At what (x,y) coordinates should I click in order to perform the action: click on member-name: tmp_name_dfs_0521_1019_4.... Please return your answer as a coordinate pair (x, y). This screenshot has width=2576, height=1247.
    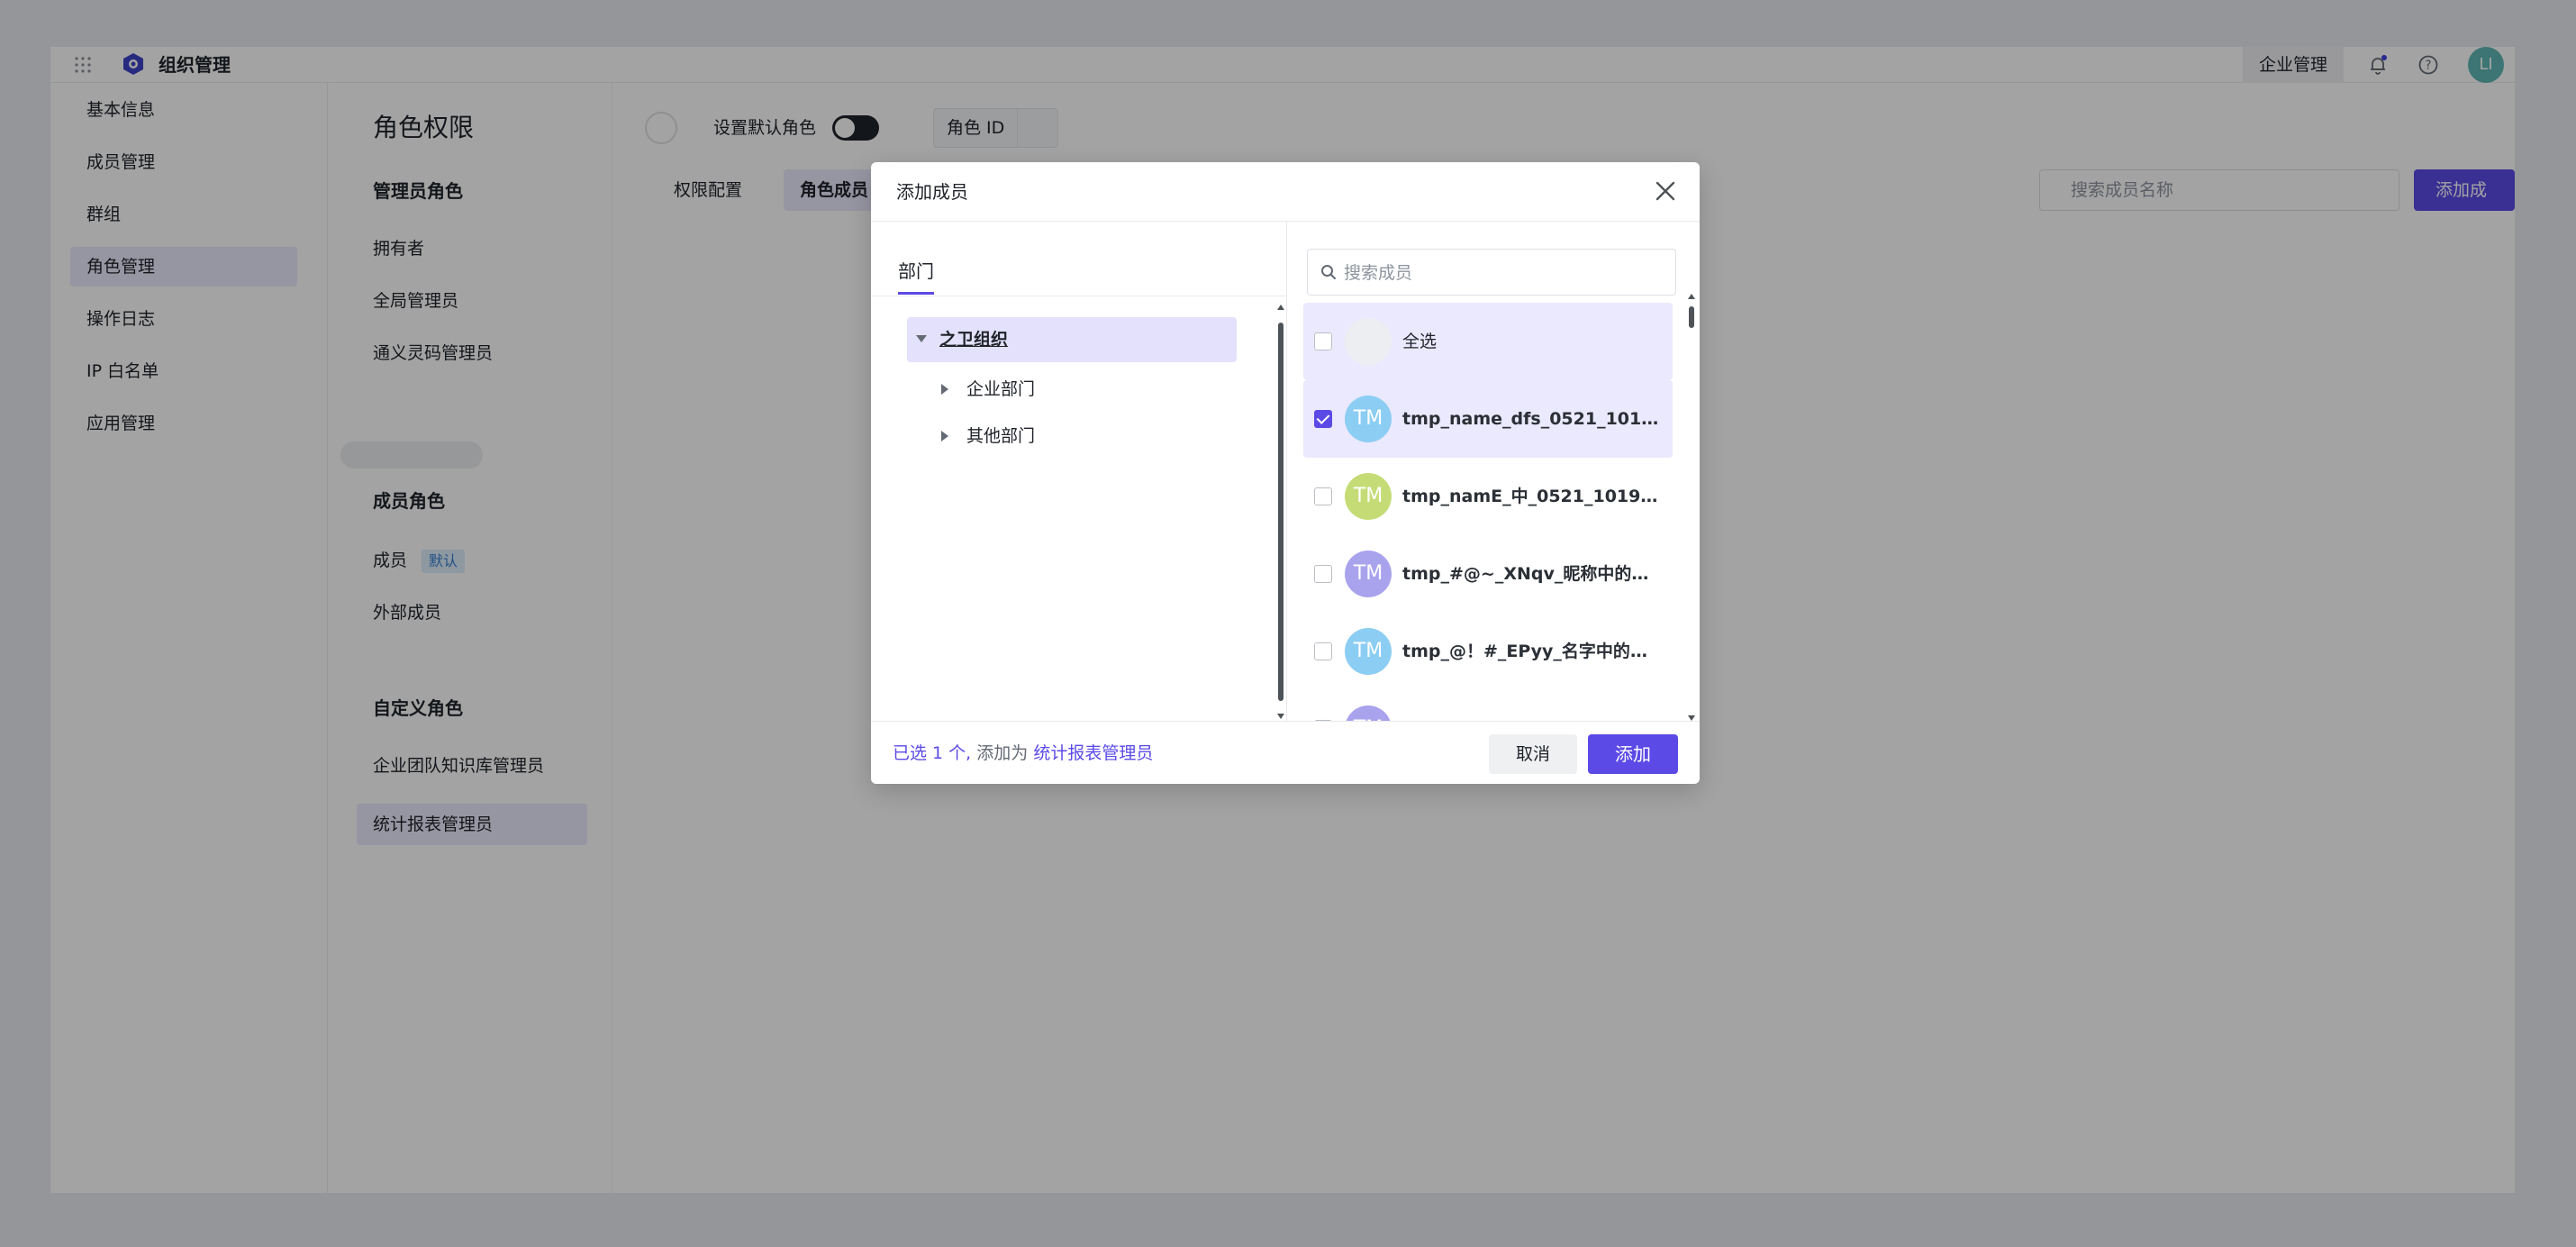
    Looking at the image, I should click on (1533, 419).